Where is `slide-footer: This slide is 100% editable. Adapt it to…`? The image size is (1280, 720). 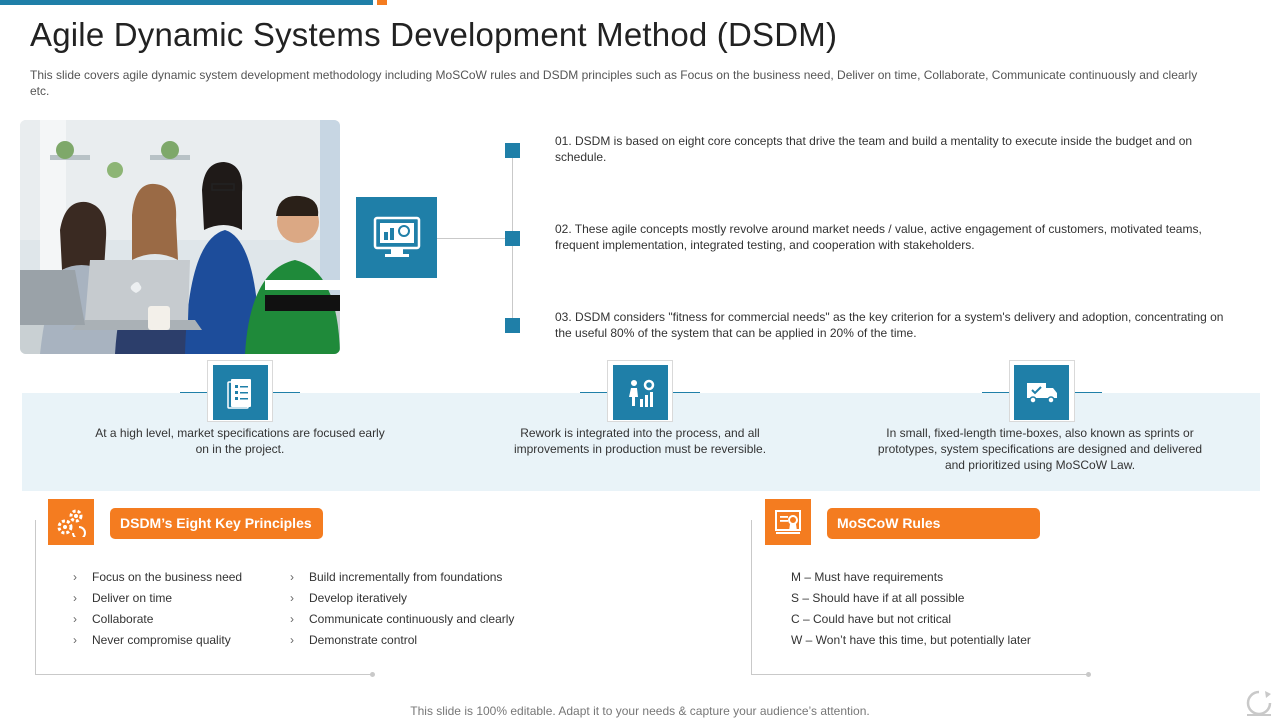
slide-footer: This slide is 100% editable. Adapt it to… is located at coordinates (640, 711).